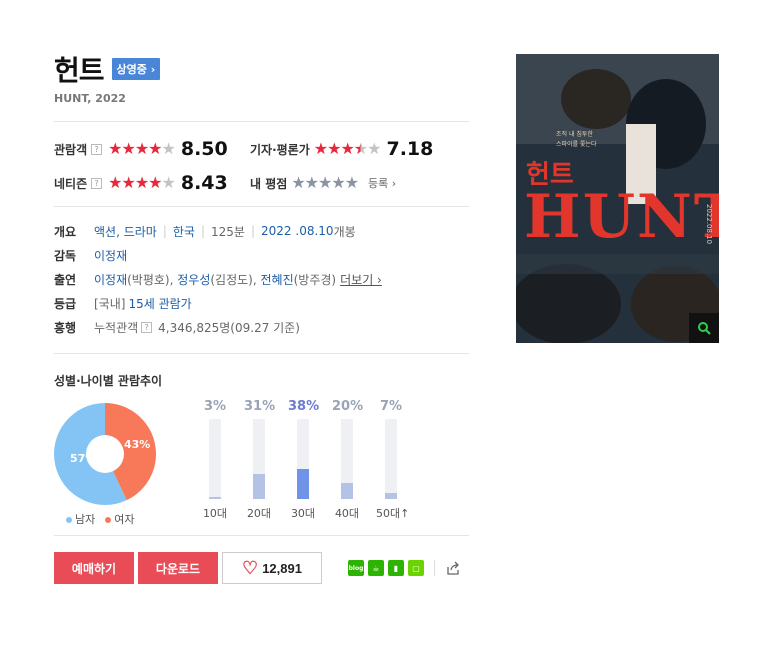  Describe the element at coordinates (65, 255) in the screenshot. I see `director-key: 감독` at that location.